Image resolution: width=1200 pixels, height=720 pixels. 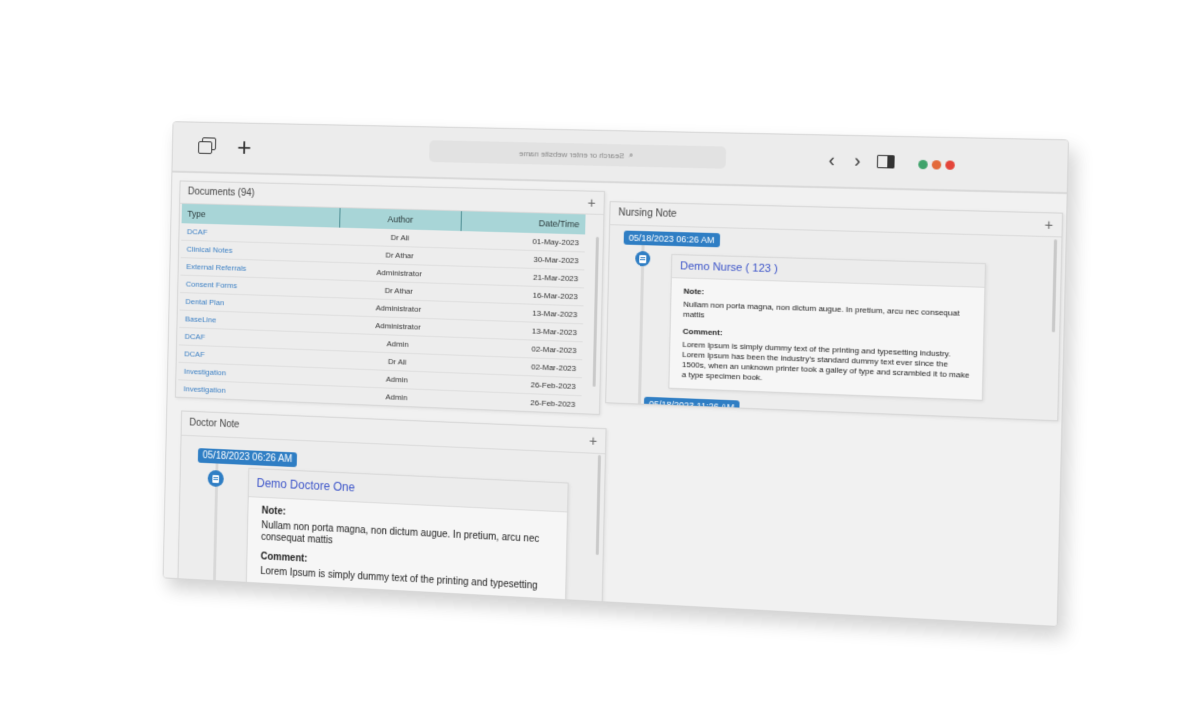 I want to click on documents-scrollbar, so click(x=596, y=312).